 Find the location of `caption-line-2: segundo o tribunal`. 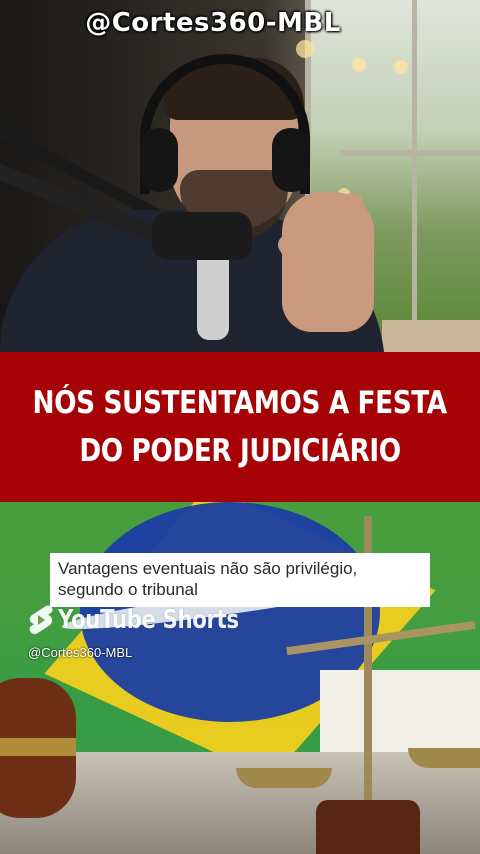

caption-line-2: segundo o tribunal is located at coordinates (128, 589).